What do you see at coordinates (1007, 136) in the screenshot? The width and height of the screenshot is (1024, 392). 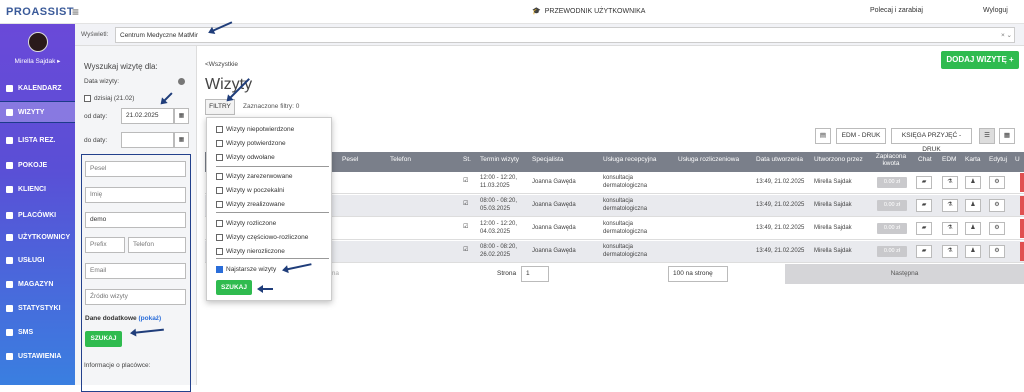 I see `calendar-view-icon: ▦` at bounding box center [1007, 136].